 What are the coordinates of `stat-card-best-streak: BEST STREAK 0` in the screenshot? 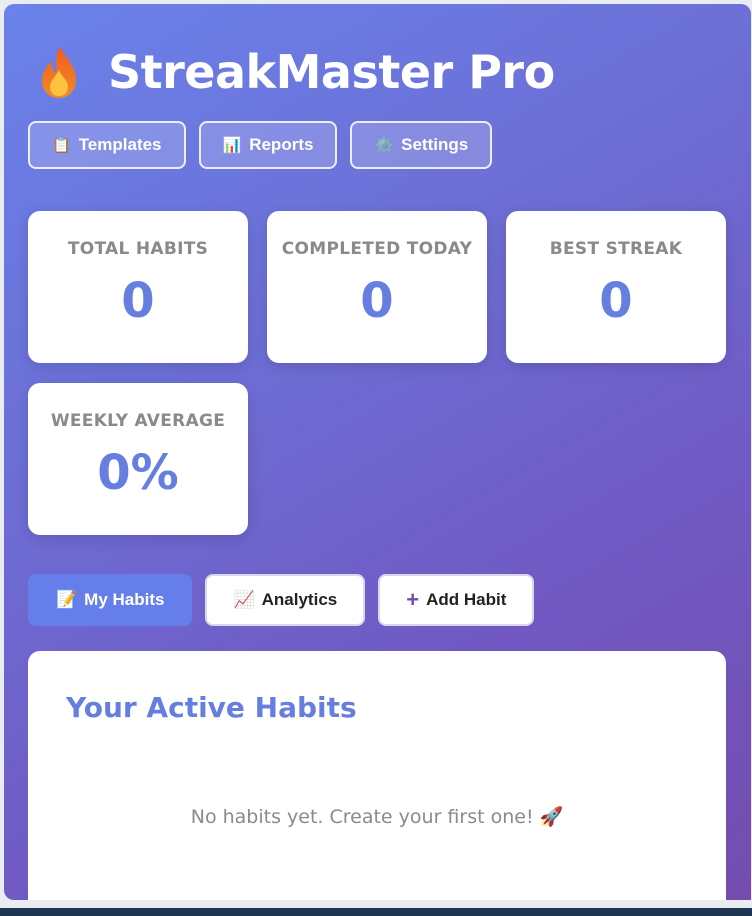 It's located at (616, 287).